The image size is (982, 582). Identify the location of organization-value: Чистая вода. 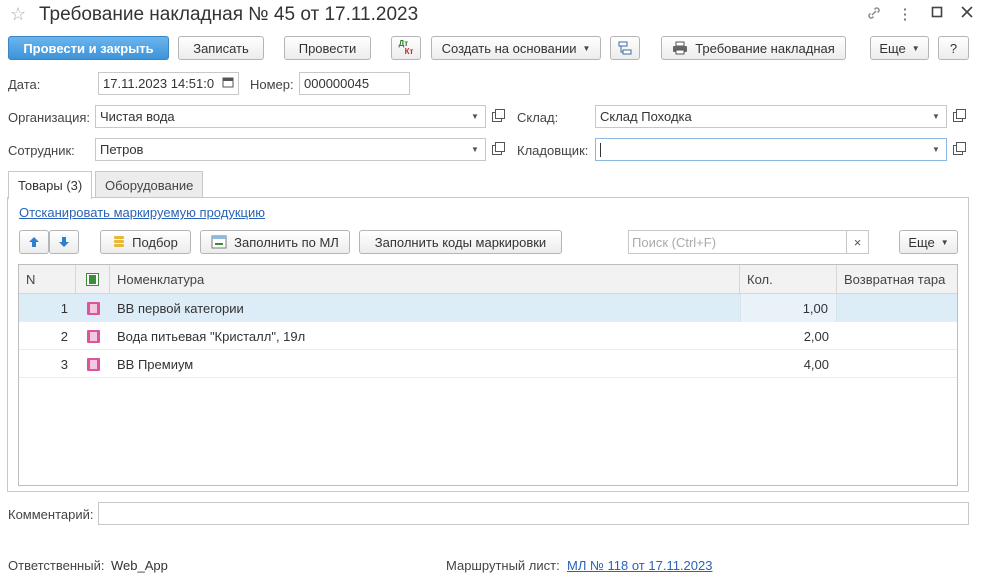
(137, 116).